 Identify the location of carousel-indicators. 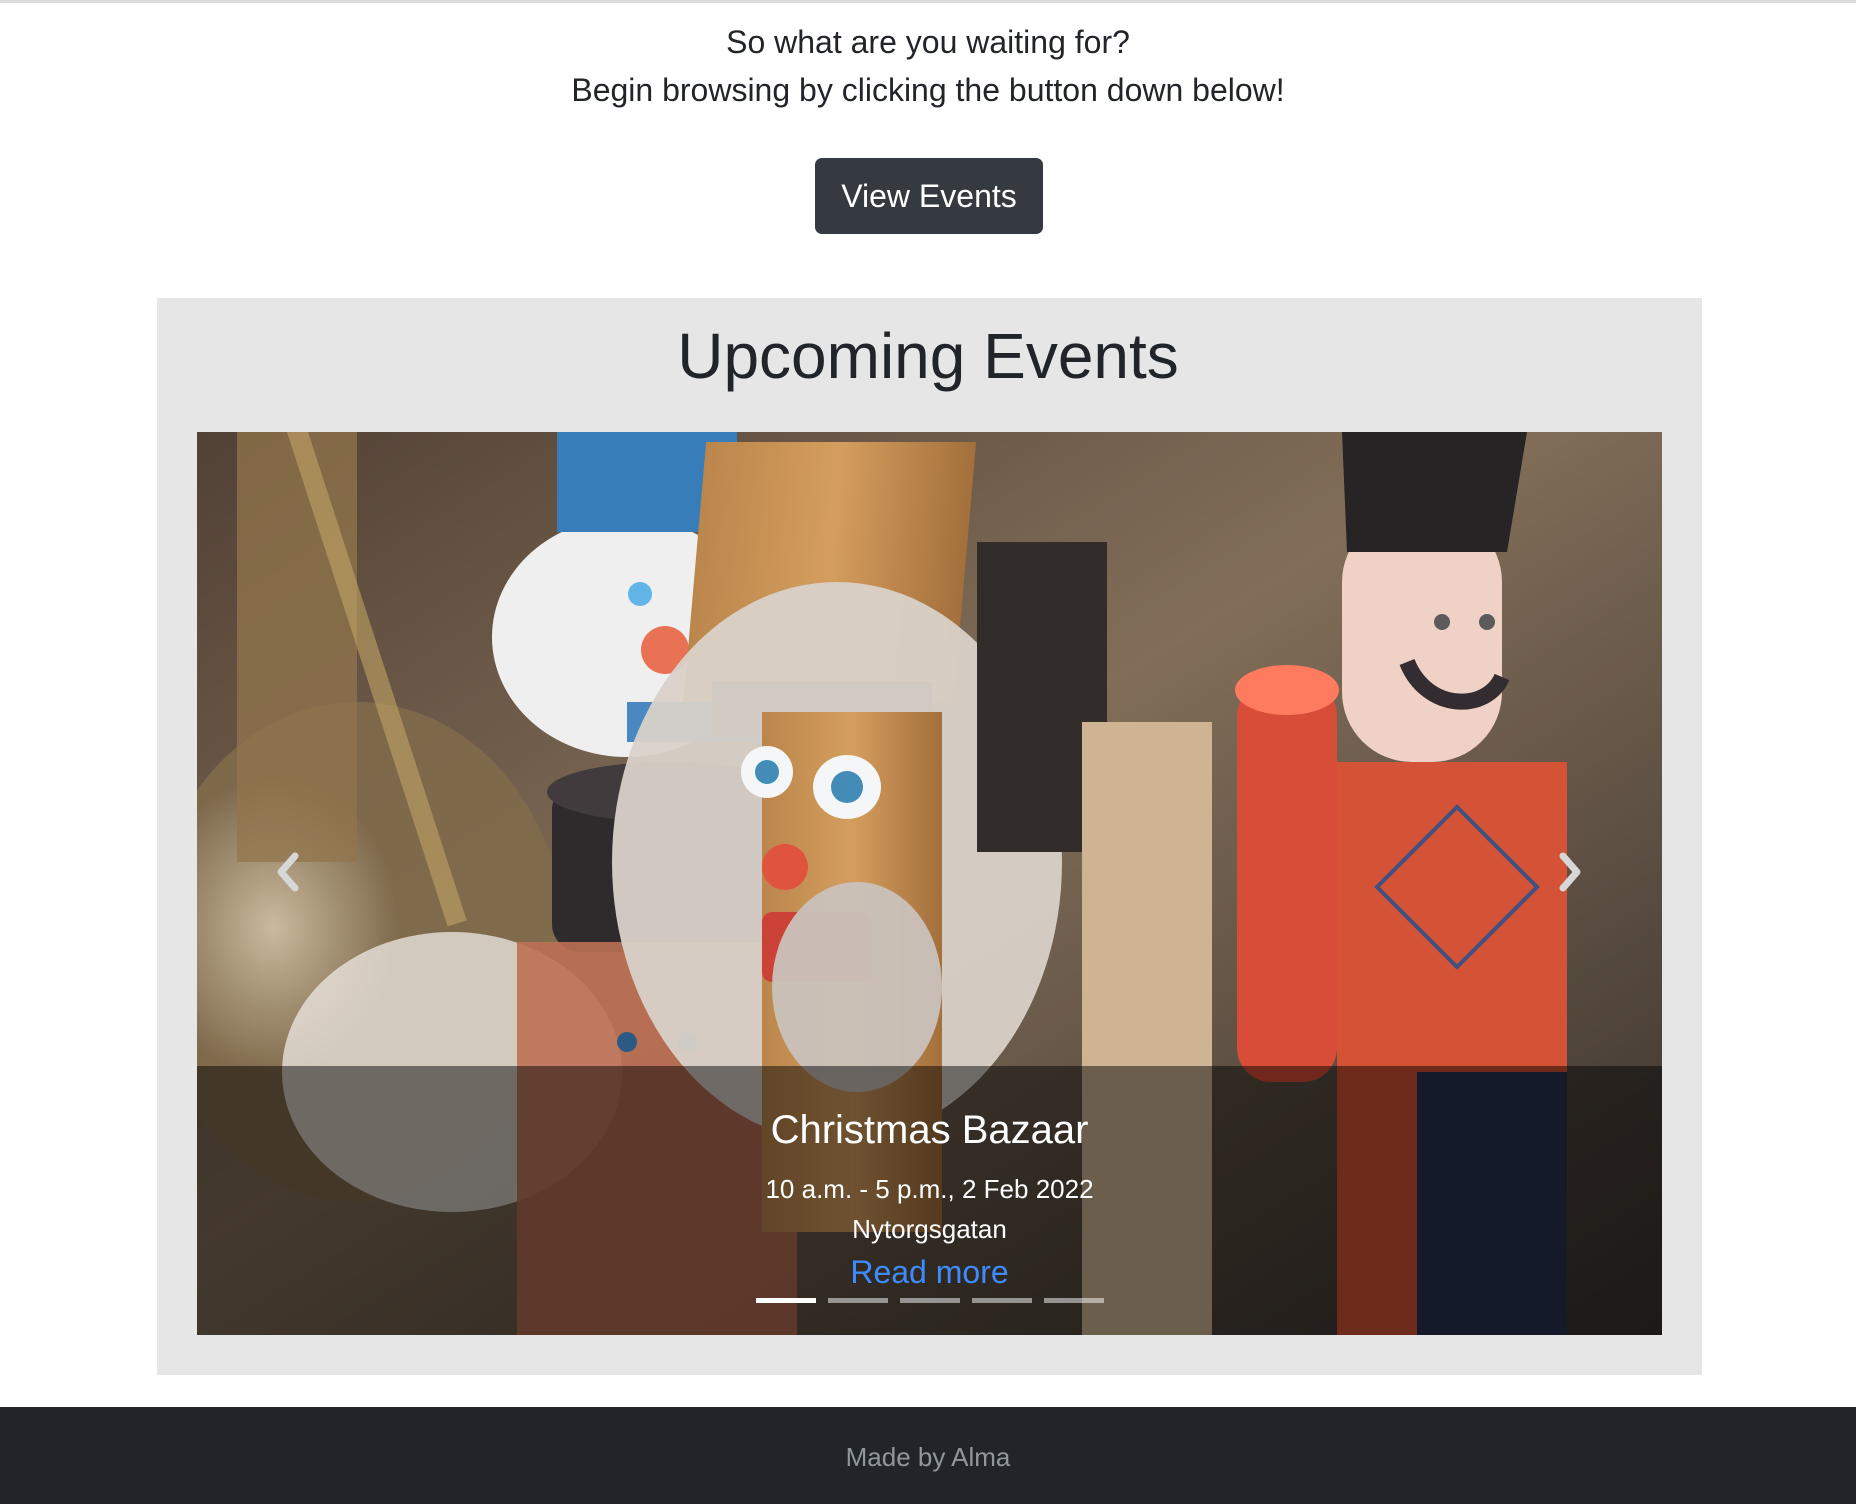
(929, 1303).